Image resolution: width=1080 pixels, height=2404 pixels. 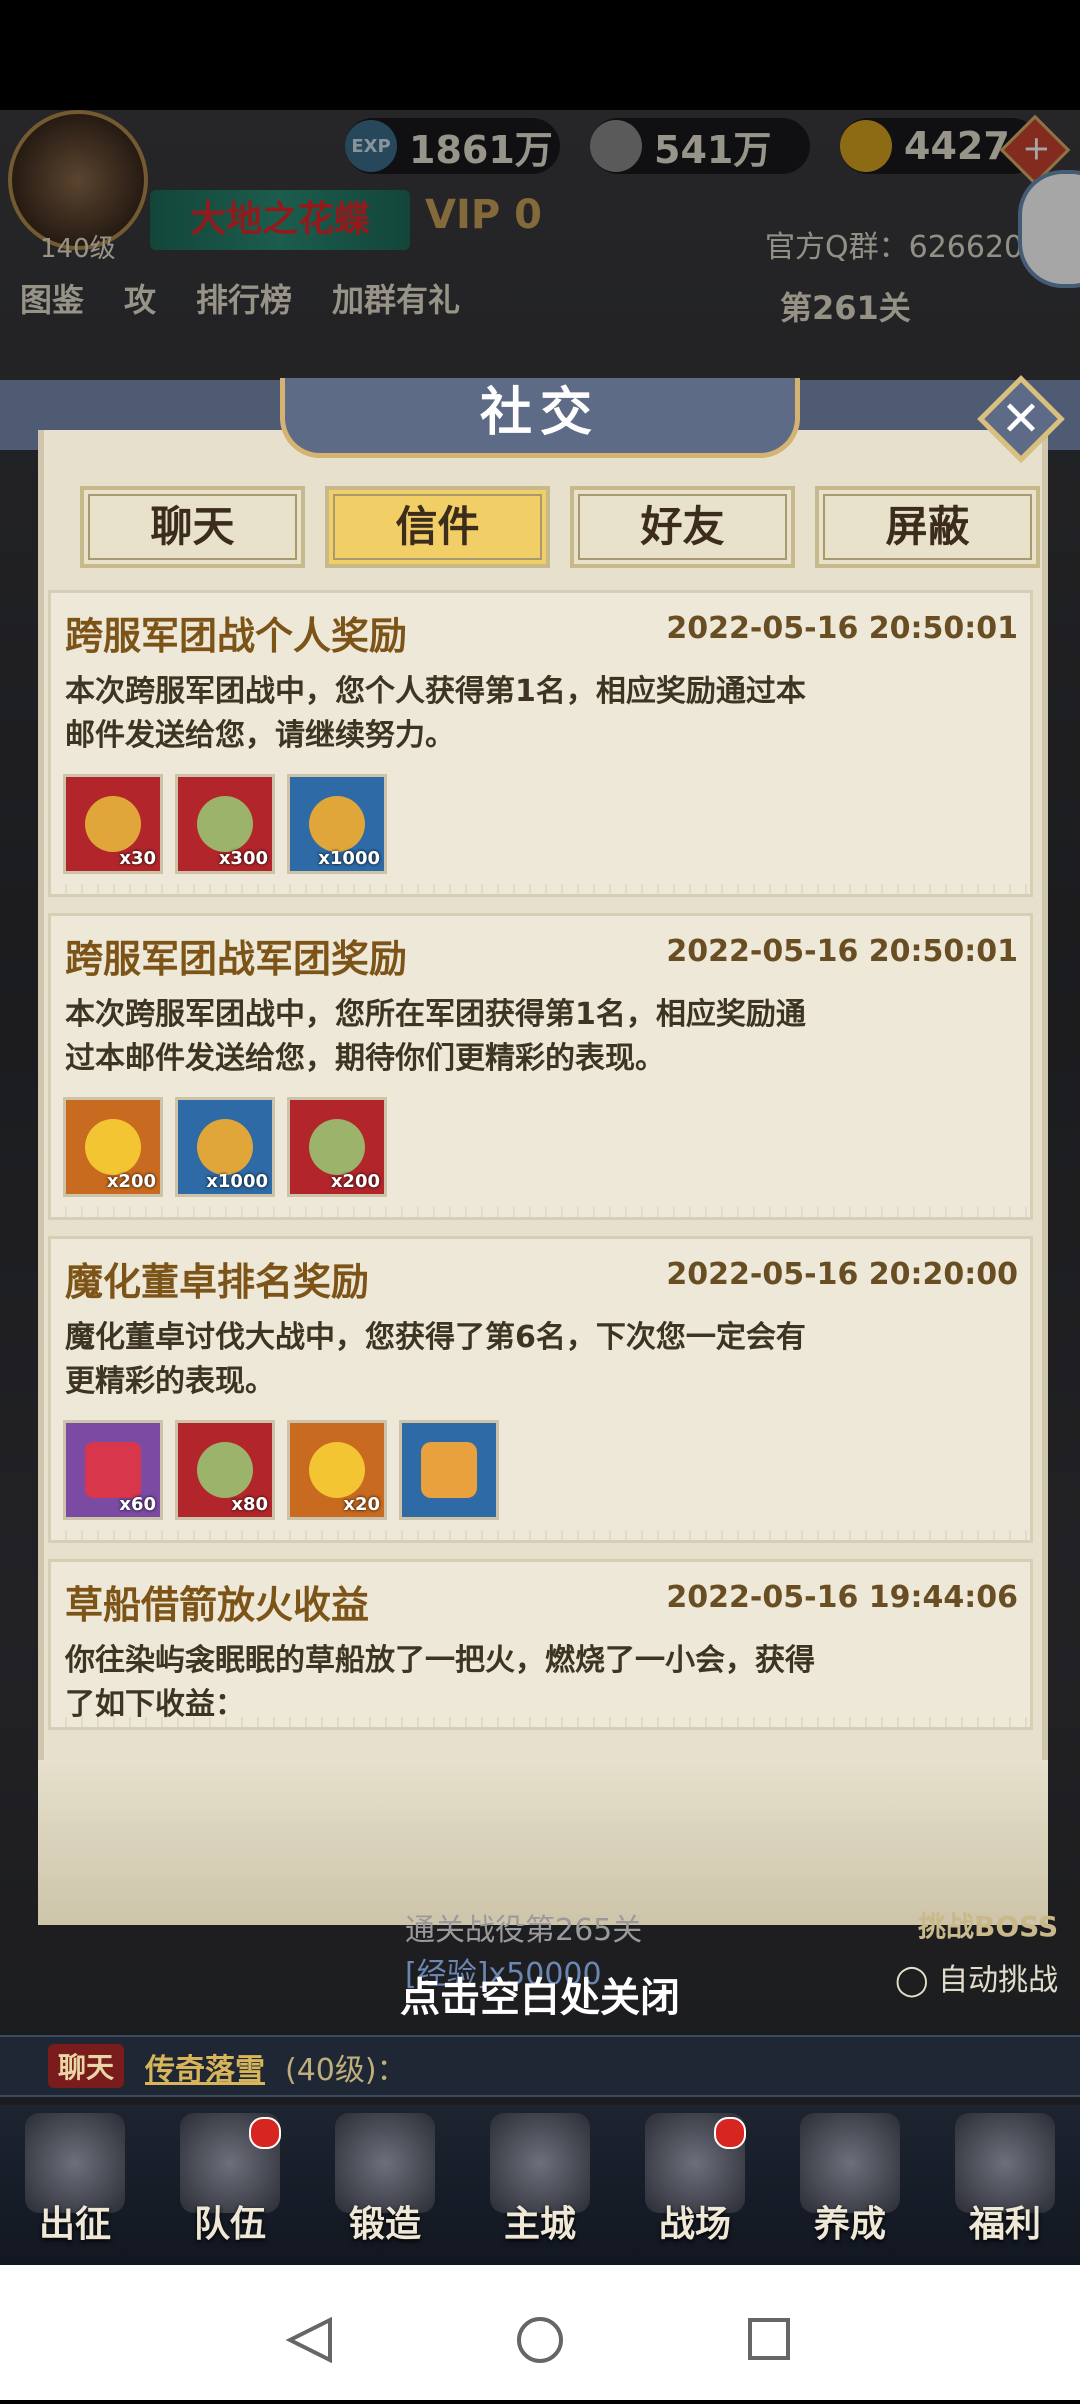 What do you see at coordinates (695, 2185) in the screenshot?
I see `nav-tab-battlefield: 战场` at bounding box center [695, 2185].